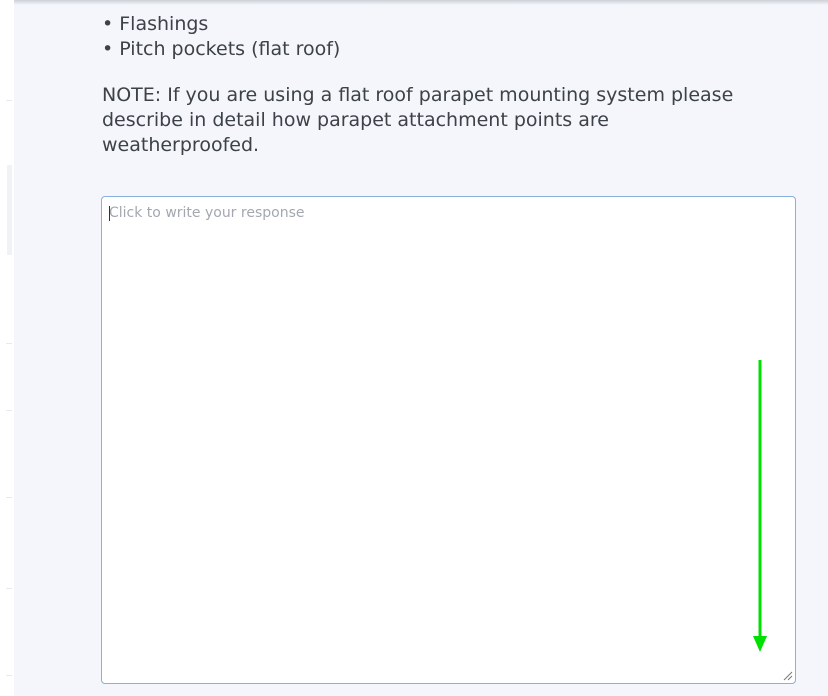  What do you see at coordinates (7, 348) in the screenshot?
I see `left-gutter` at bounding box center [7, 348].